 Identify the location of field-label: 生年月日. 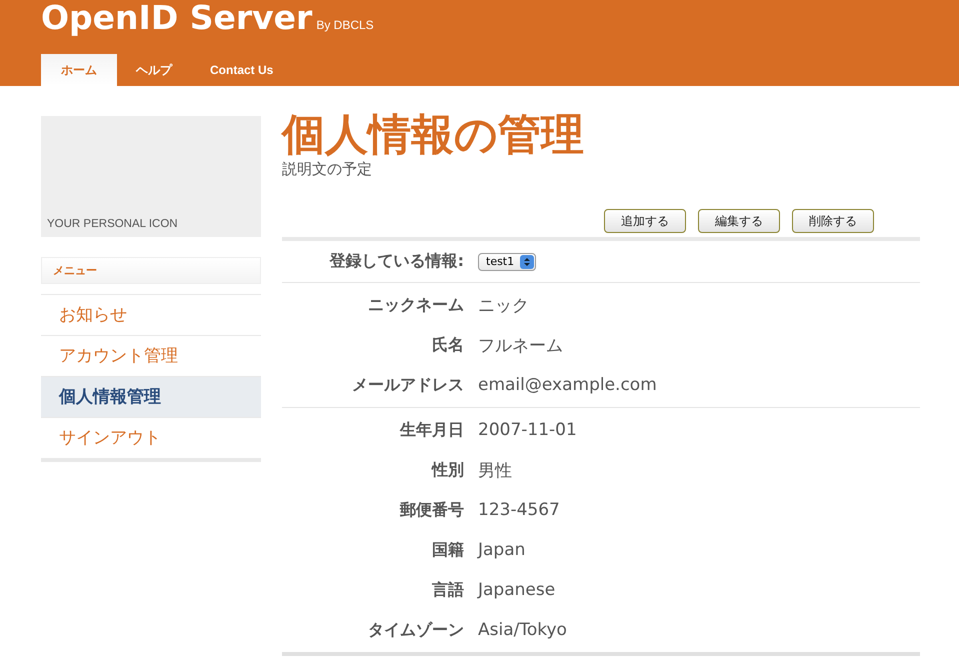
(431, 430).